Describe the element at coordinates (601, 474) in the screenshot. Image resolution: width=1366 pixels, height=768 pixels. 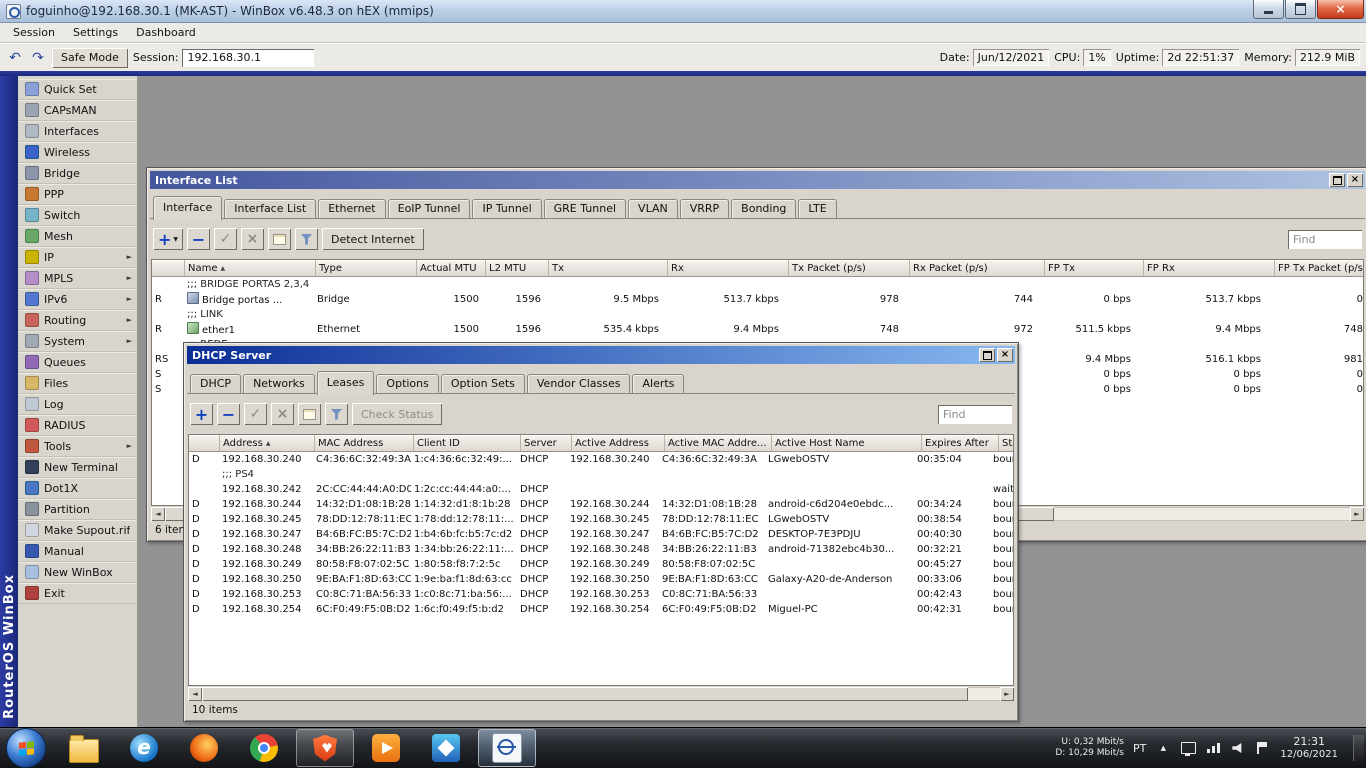
I see `lease-row: ;;; PS4` at that location.